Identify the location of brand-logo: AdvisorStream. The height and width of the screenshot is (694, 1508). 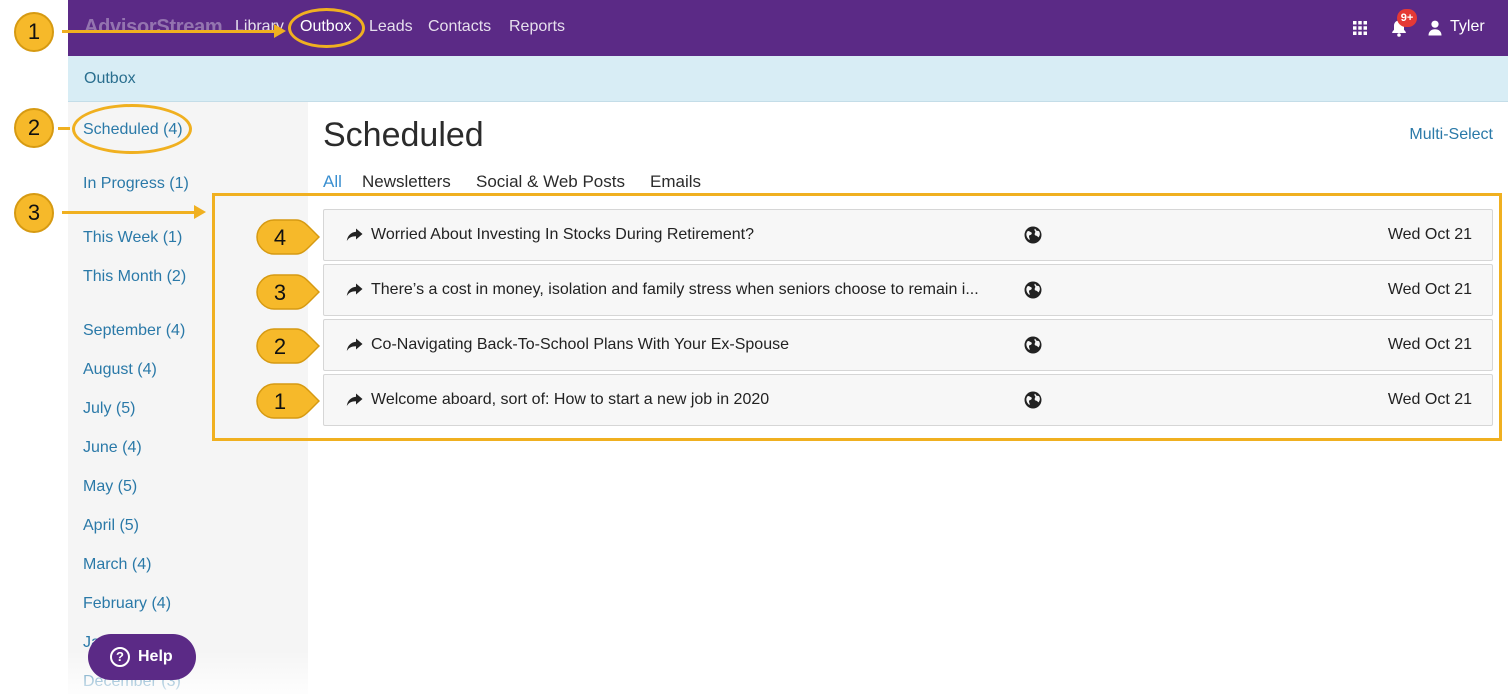
(153, 27).